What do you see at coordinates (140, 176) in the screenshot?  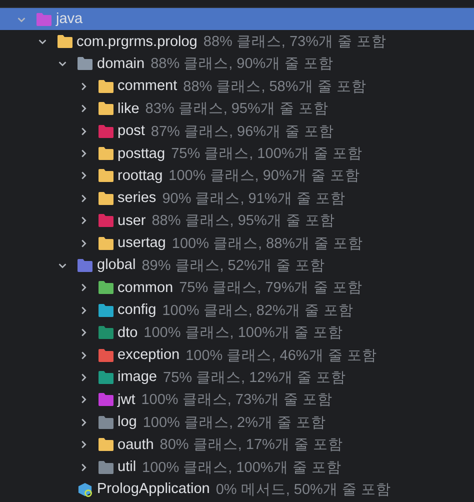 I see `node-name: roottag` at bounding box center [140, 176].